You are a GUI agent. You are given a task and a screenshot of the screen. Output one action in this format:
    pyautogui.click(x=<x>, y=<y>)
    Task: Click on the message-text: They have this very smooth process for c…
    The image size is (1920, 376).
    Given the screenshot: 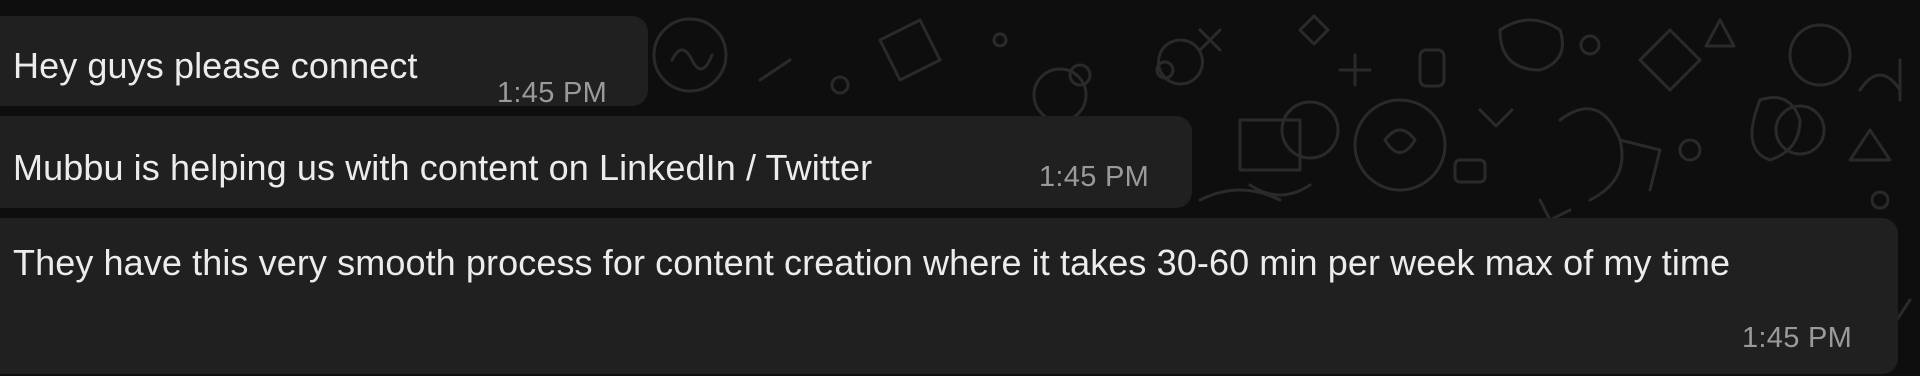 What is the action you would take?
    pyautogui.click(x=872, y=262)
    